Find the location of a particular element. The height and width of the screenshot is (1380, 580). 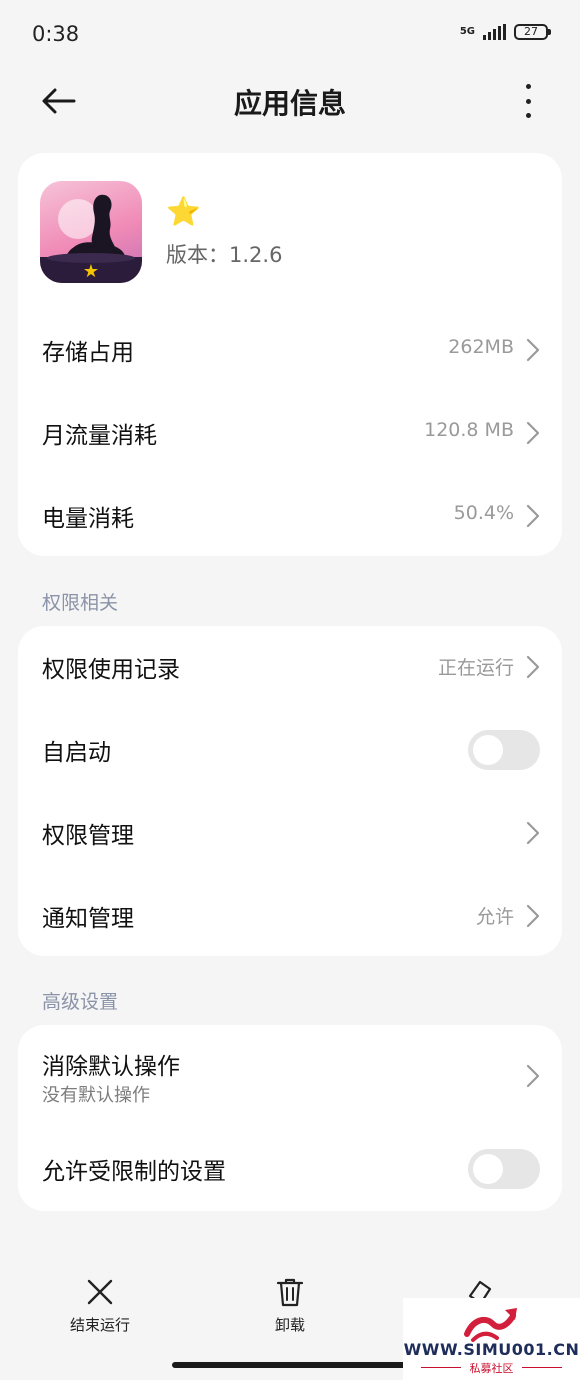

section-title-permissions: 权限相关 is located at coordinates (80, 603).